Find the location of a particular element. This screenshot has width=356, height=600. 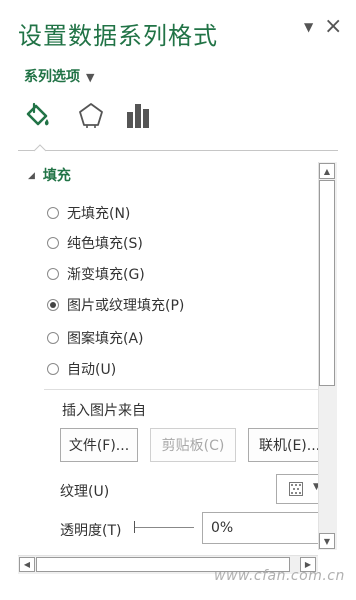

series-options-label: 系列选项 is located at coordinates (52, 77).